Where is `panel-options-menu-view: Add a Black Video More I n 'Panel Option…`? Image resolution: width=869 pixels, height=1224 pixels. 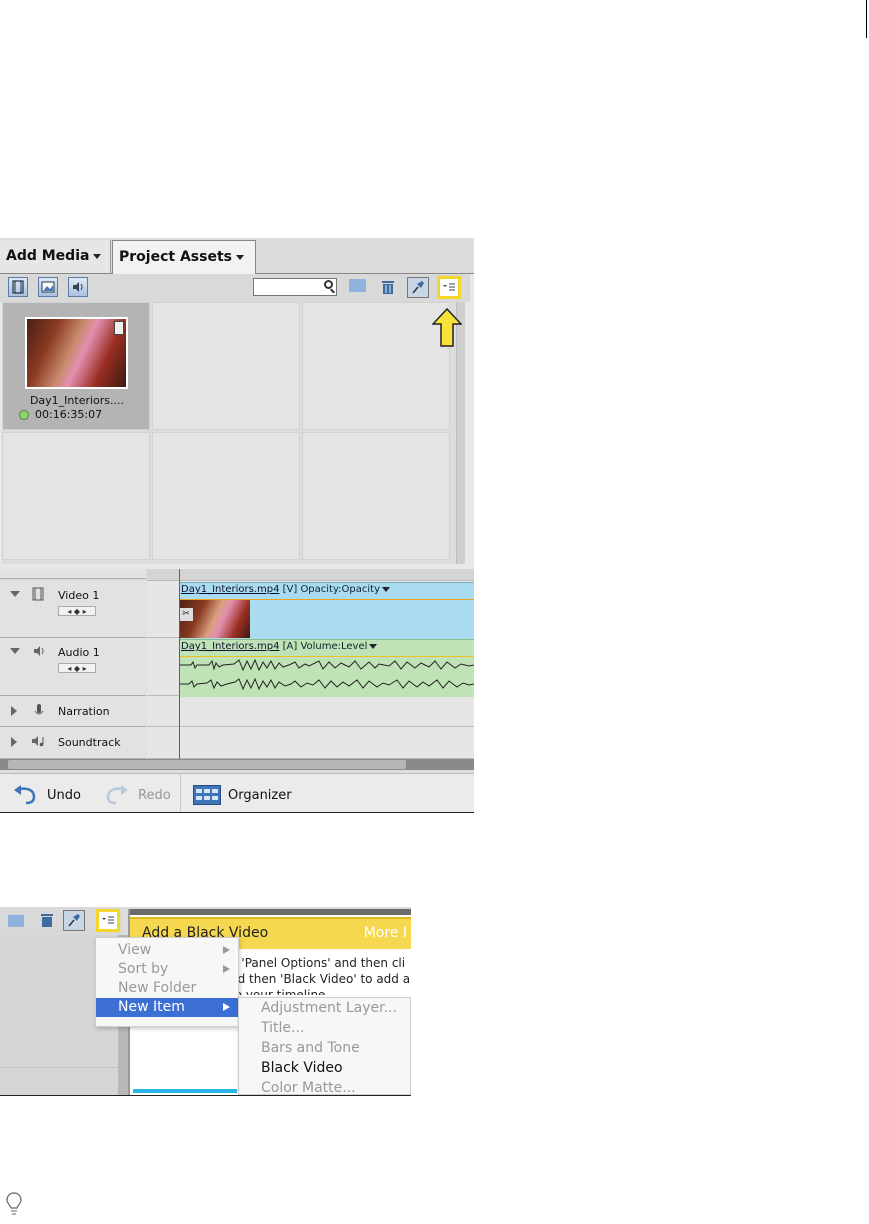
panel-options-menu-view: Add a Black Video More I n 'Panel Option… is located at coordinates (205, 1001).